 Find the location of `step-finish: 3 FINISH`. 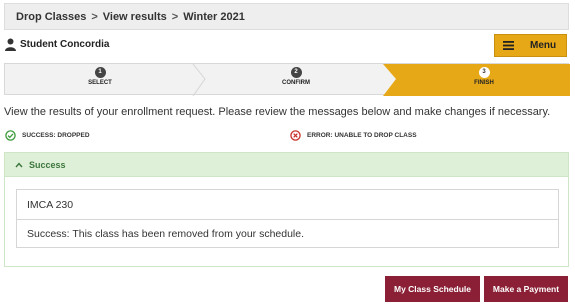

step-finish: 3 FINISH is located at coordinates (484, 76).